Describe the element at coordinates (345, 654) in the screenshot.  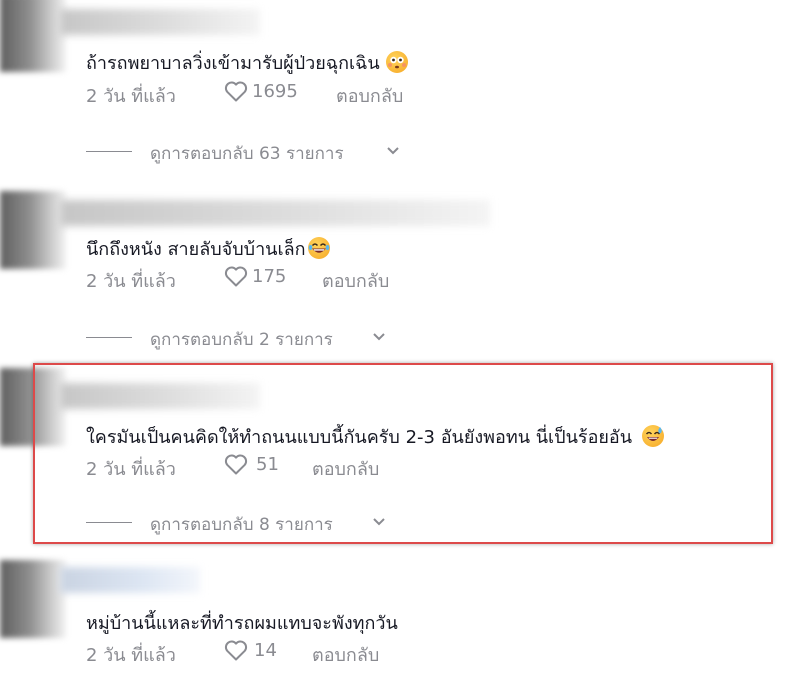
I see `reply-button: ตอบกลับ` at that location.